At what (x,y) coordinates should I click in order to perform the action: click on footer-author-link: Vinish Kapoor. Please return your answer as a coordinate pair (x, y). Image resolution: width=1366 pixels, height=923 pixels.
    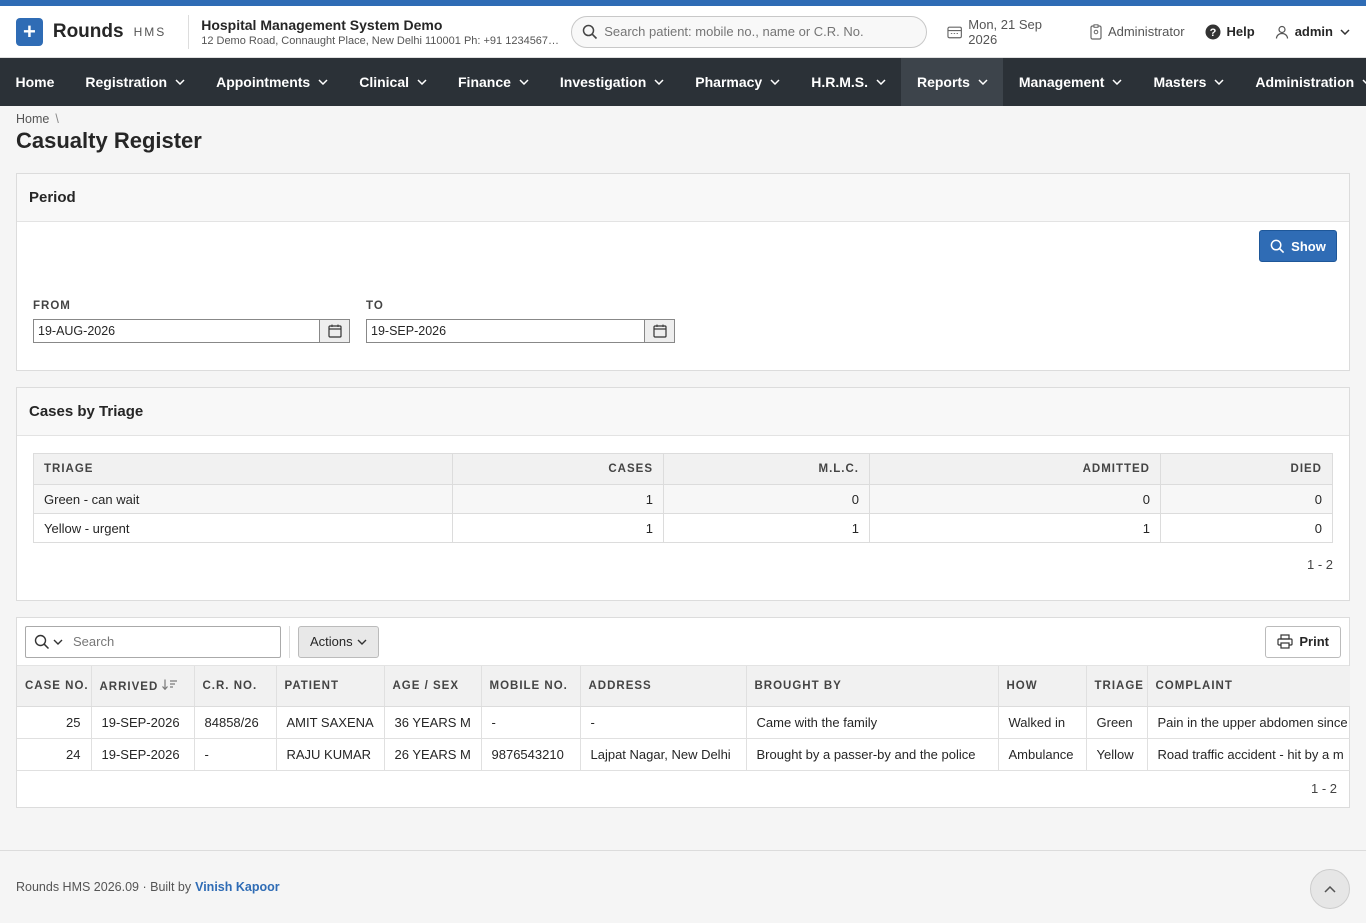
    Looking at the image, I should click on (237, 887).